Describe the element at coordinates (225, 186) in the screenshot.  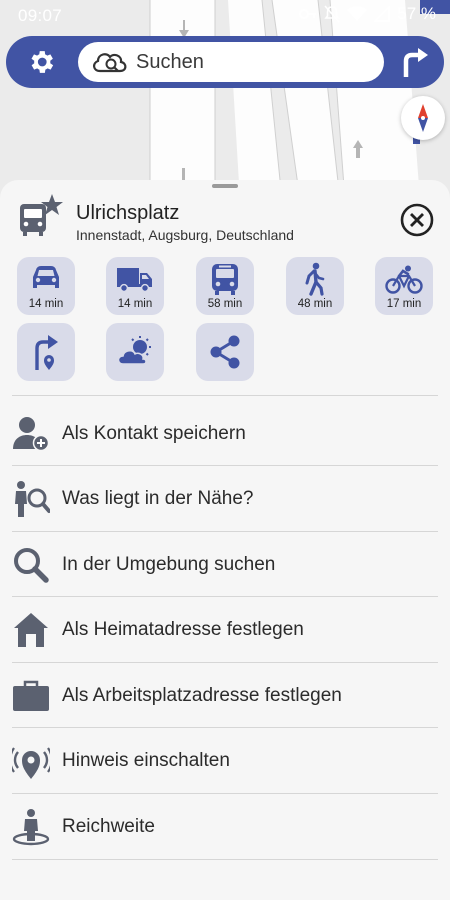
I see `sheet-drag-handle` at that location.